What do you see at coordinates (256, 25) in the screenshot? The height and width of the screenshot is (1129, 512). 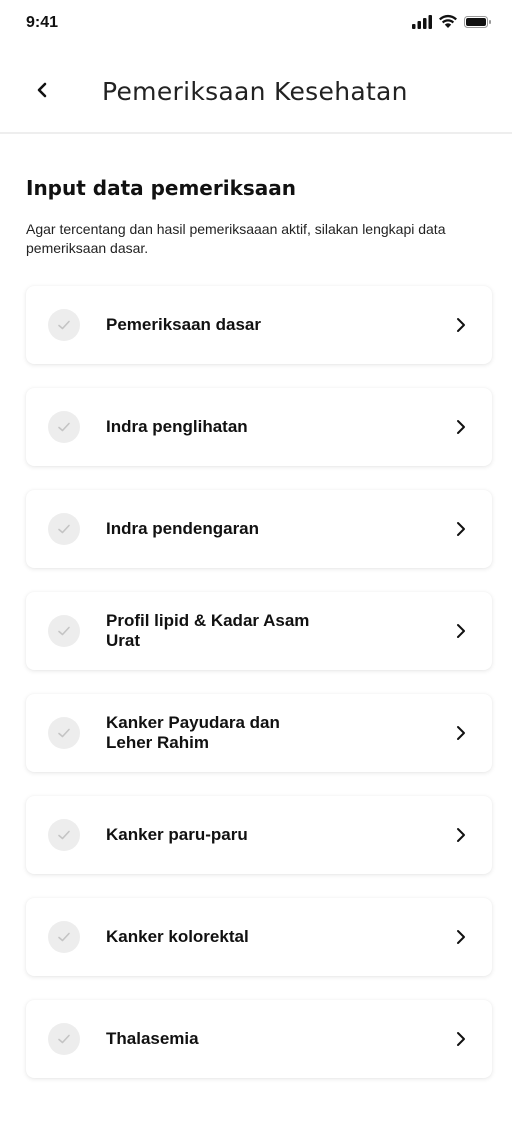 I see `status-bar: 9:41` at bounding box center [256, 25].